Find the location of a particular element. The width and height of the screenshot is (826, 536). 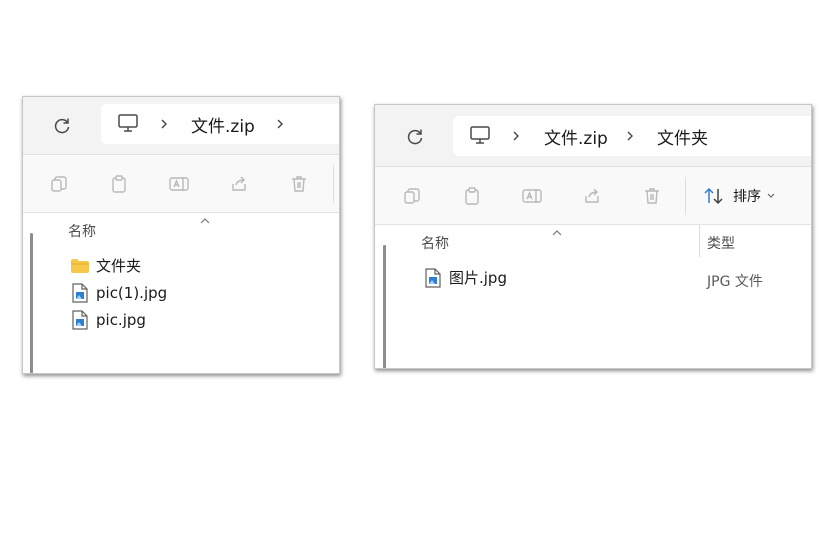

file-type: JPG 文件 is located at coordinates (735, 282).